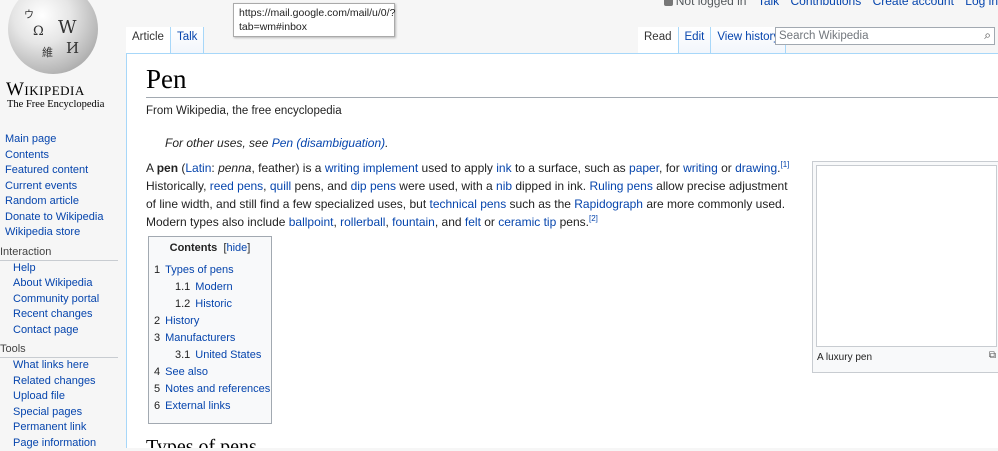 The height and width of the screenshot is (451, 998). What do you see at coordinates (784, 164) in the screenshot?
I see `reference-1: [1]` at bounding box center [784, 164].